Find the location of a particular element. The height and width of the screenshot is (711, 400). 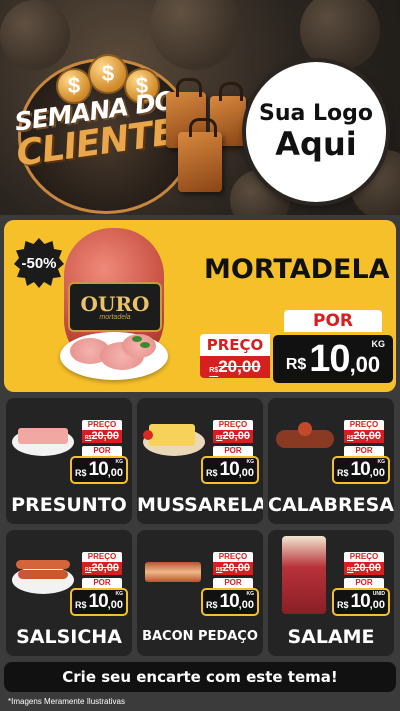

disclaimer-text: *Imagens Meramente Ilustrativas is located at coordinates (66, 701).